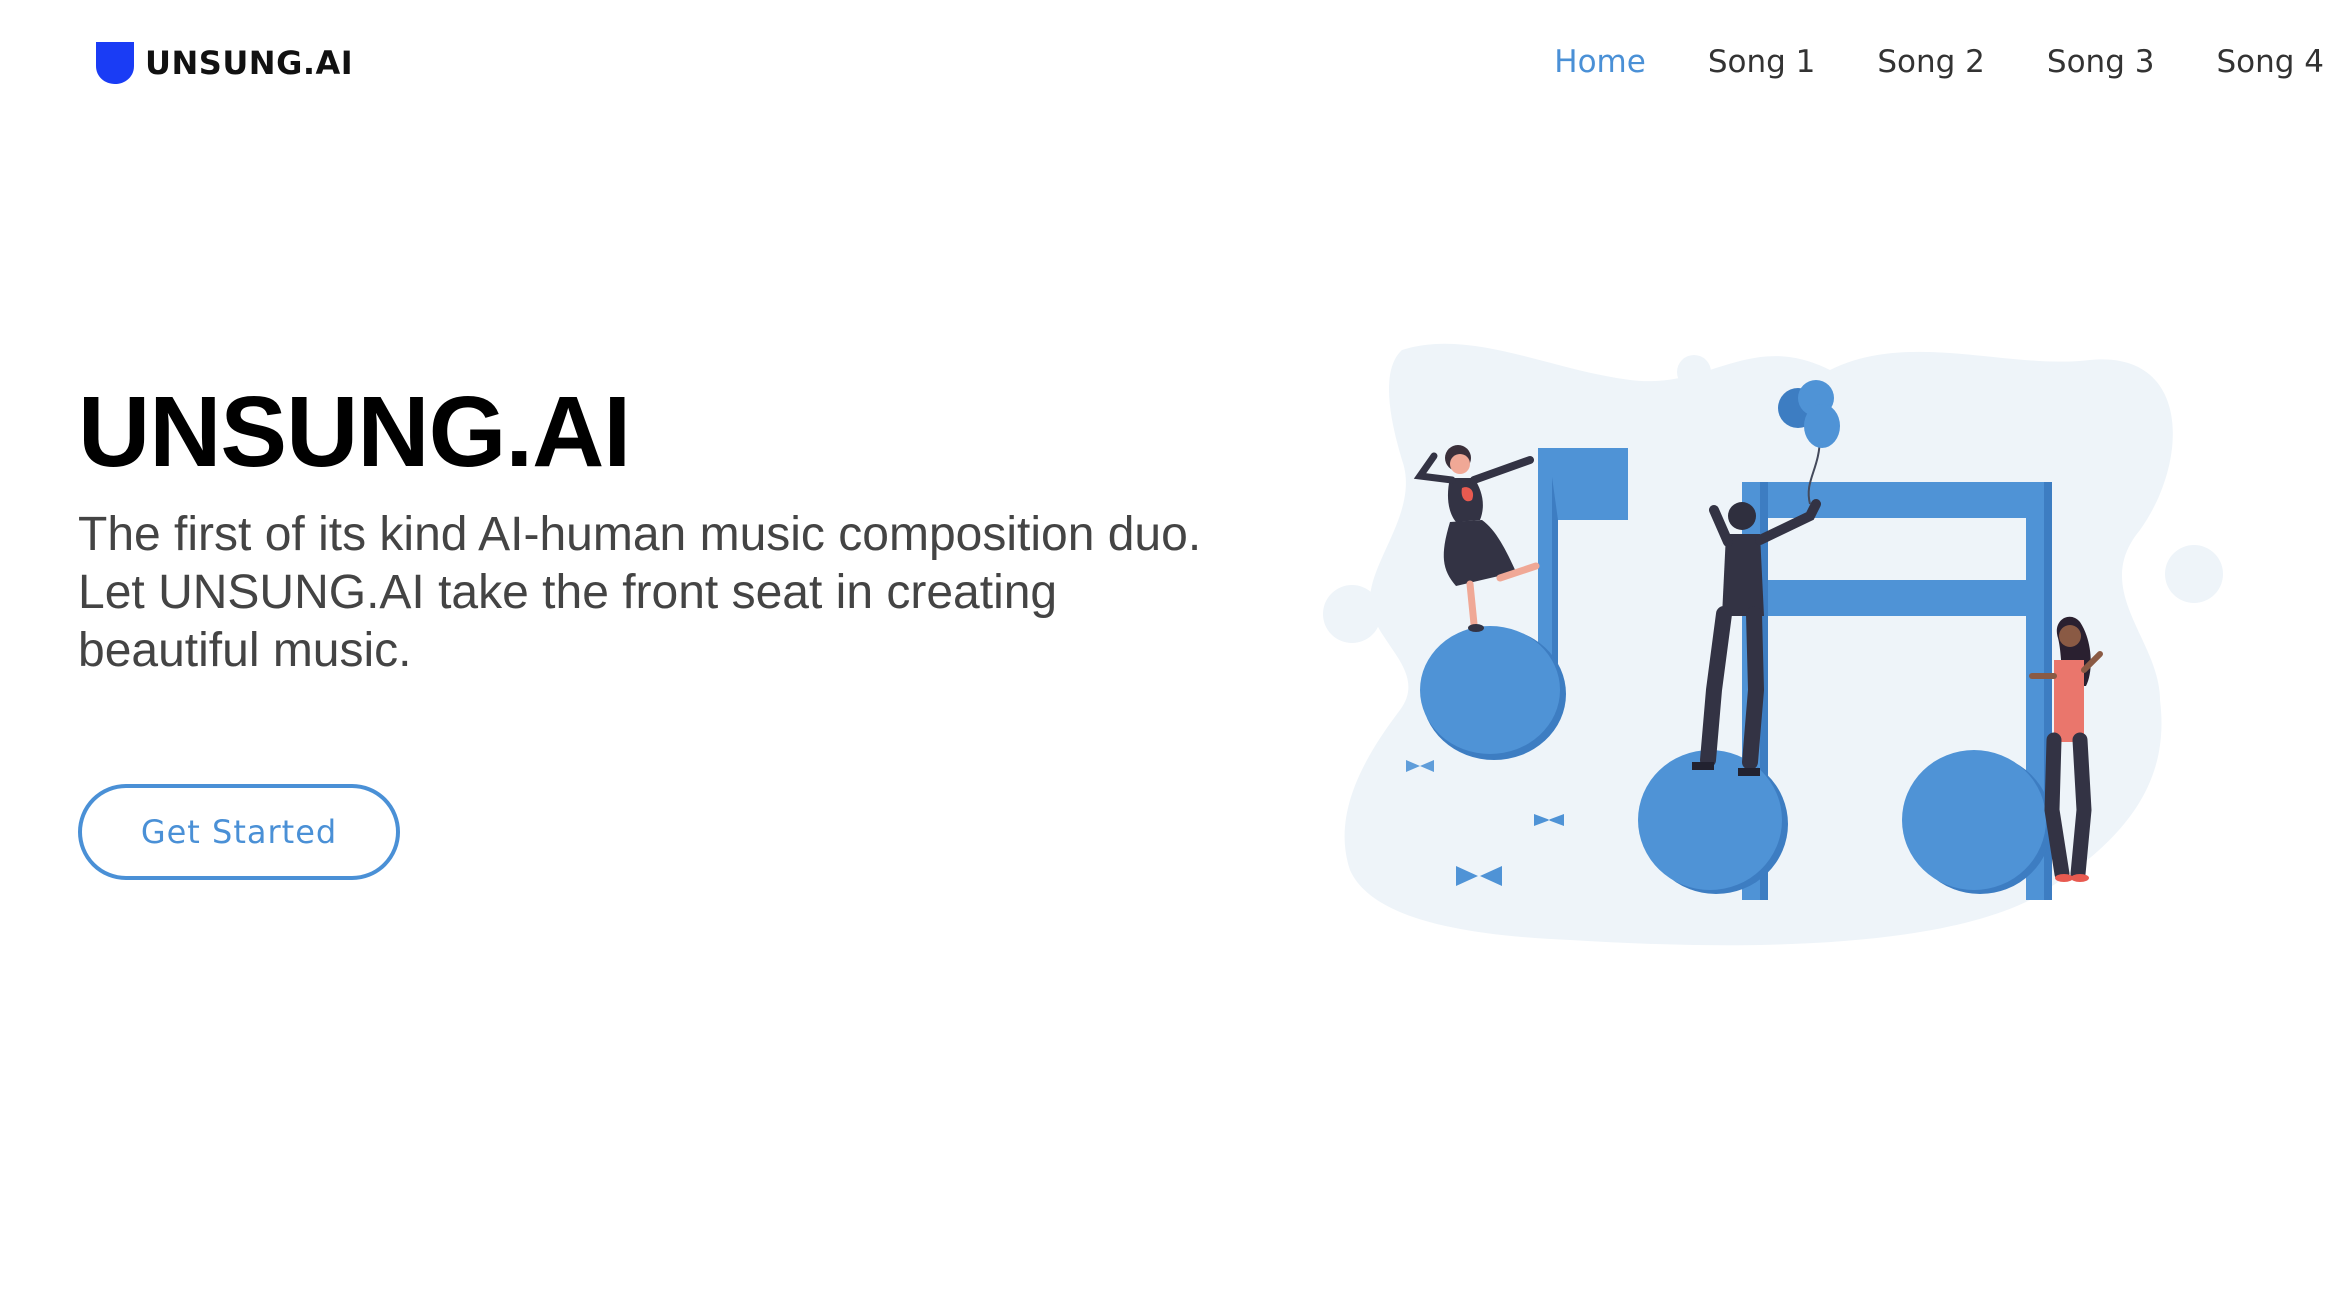 This screenshot has width=2340, height=1308. I want to click on nav-song-1: Song 1, so click(1762, 62).